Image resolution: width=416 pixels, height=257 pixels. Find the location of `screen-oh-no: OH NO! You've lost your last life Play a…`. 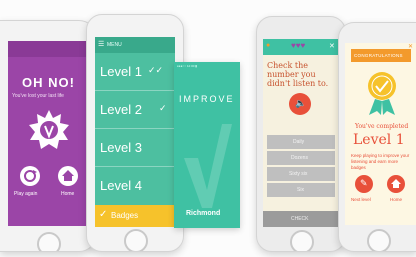

screen-oh-no: OH NO! You've lost your last life Play a… is located at coordinates (48, 133).